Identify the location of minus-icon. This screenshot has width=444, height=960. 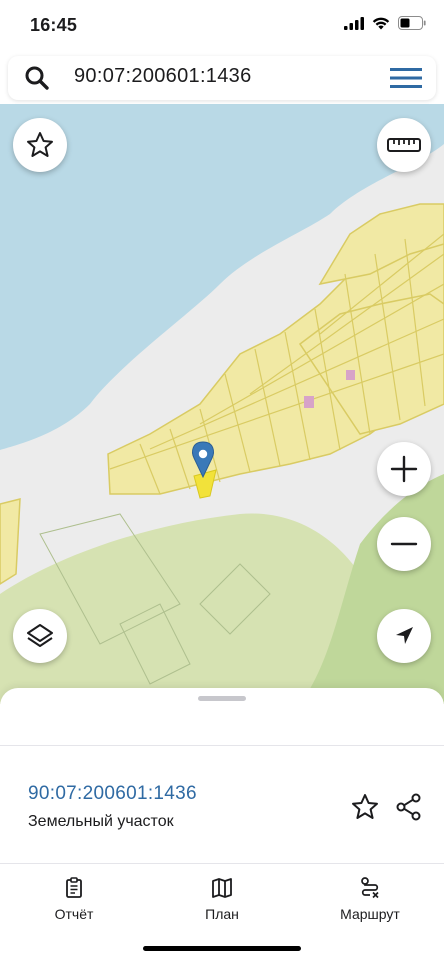
(404, 544).